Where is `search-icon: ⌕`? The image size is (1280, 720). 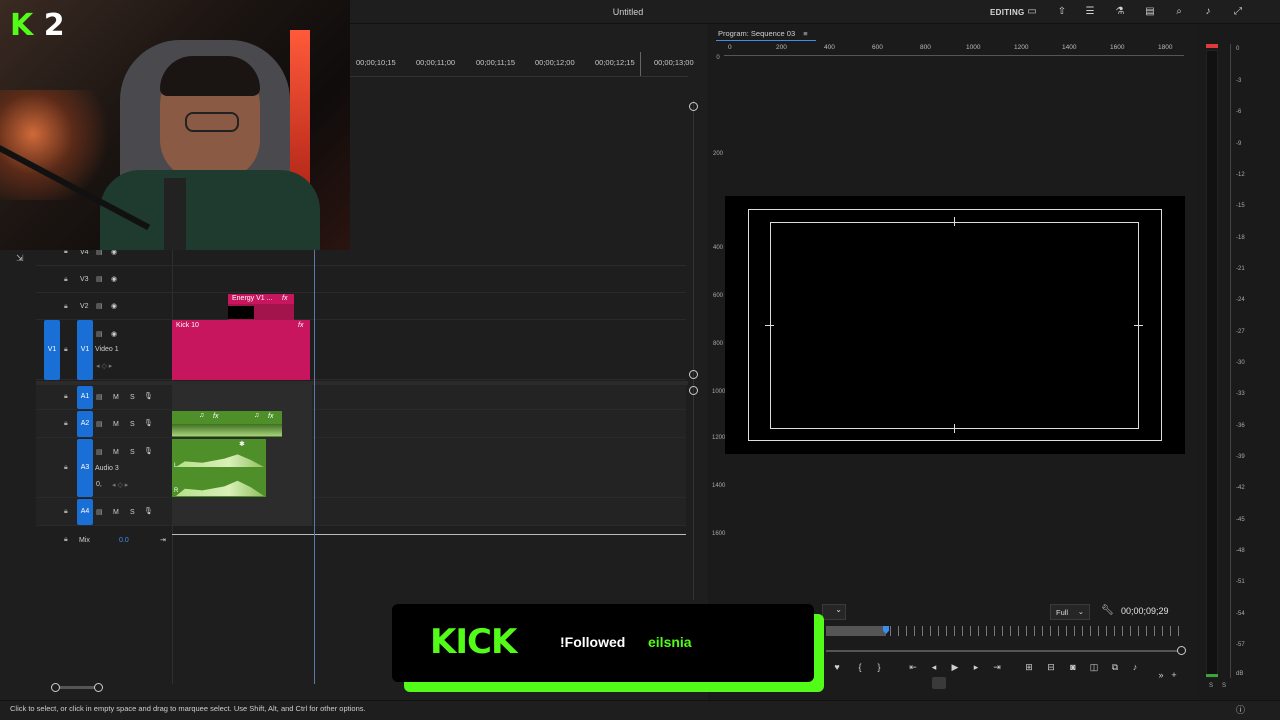
search-icon: ⌕ is located at coordinates (1179, 12).